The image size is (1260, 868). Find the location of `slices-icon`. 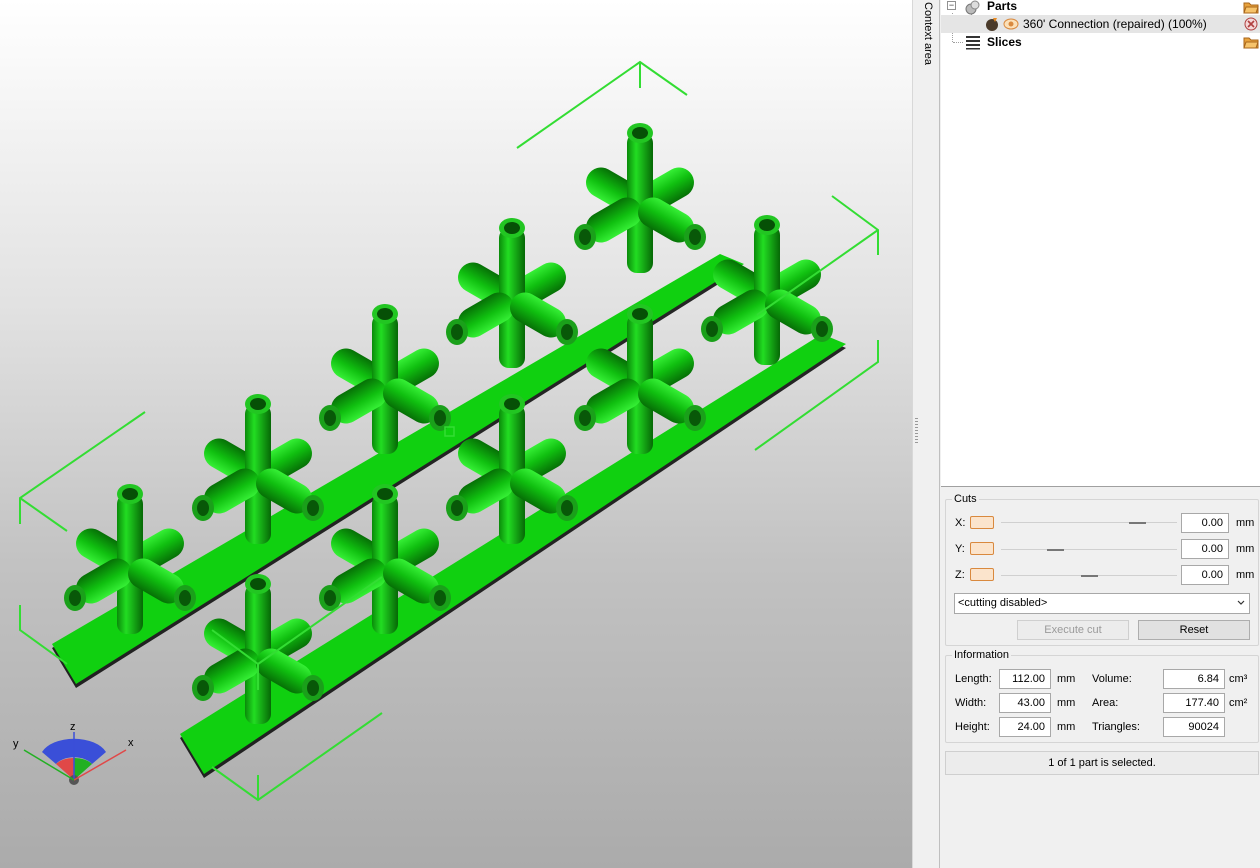

slices-icon is located at coordinates (973, 43).